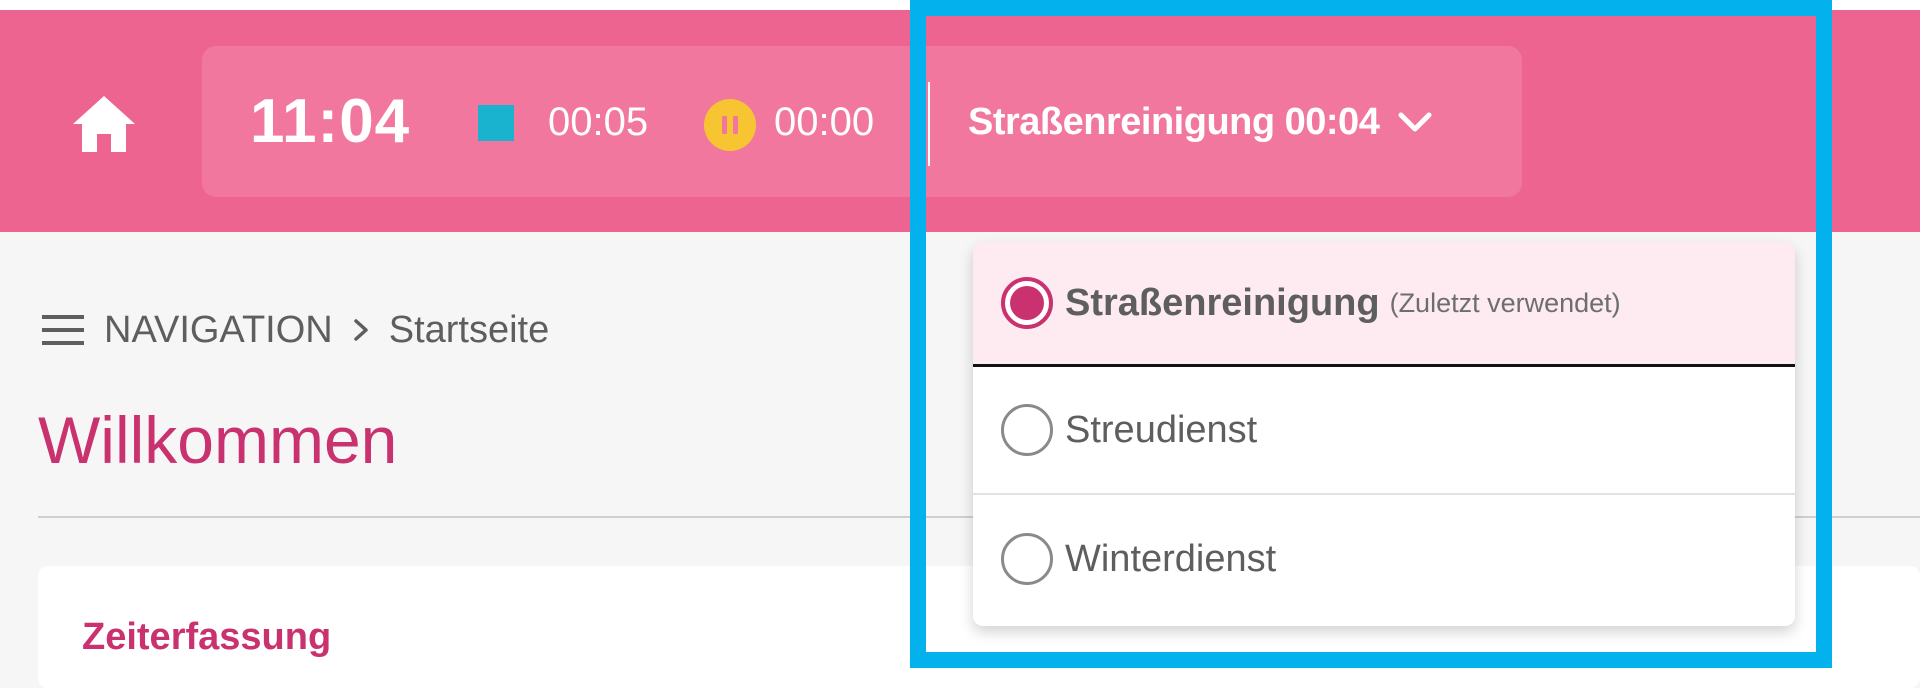 The width and height of the screenshot is (1920, 688). What do you see at coordinates (330, 121) in the screenshot?
I see `clock: 11:04` at bounding box center [330, 121].